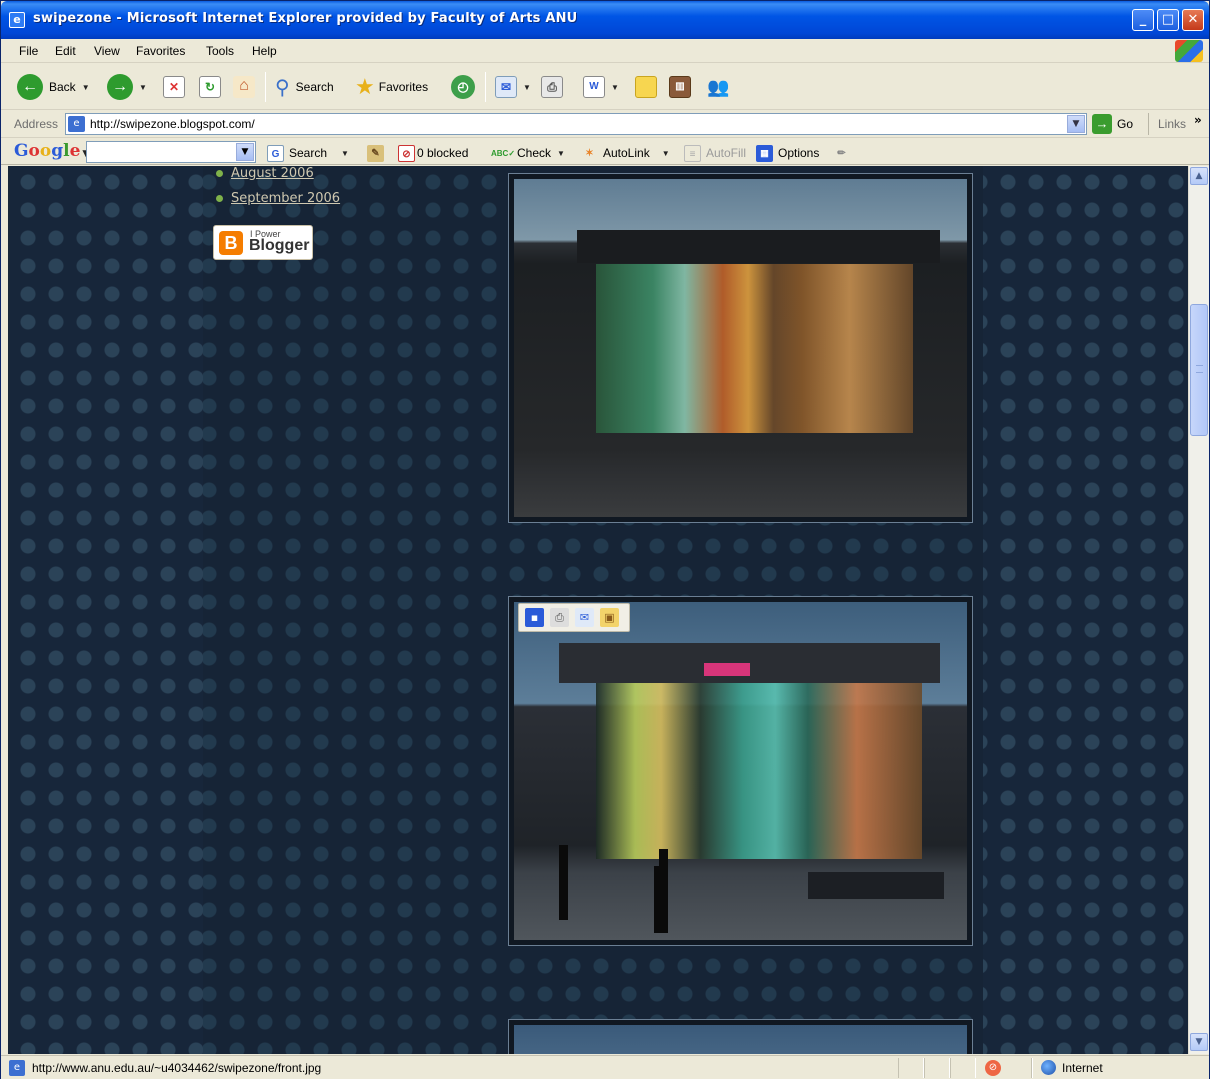 Image resolution: width=1210 pixels, height=1079 pixels. I want to click on check-label: Check, so click(534, 153).